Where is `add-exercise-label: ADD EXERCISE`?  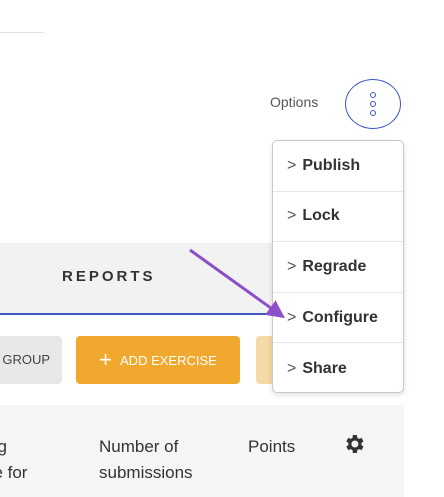 add-exercise-label: ADD EXERCISE is located at coordinates (168, 360).